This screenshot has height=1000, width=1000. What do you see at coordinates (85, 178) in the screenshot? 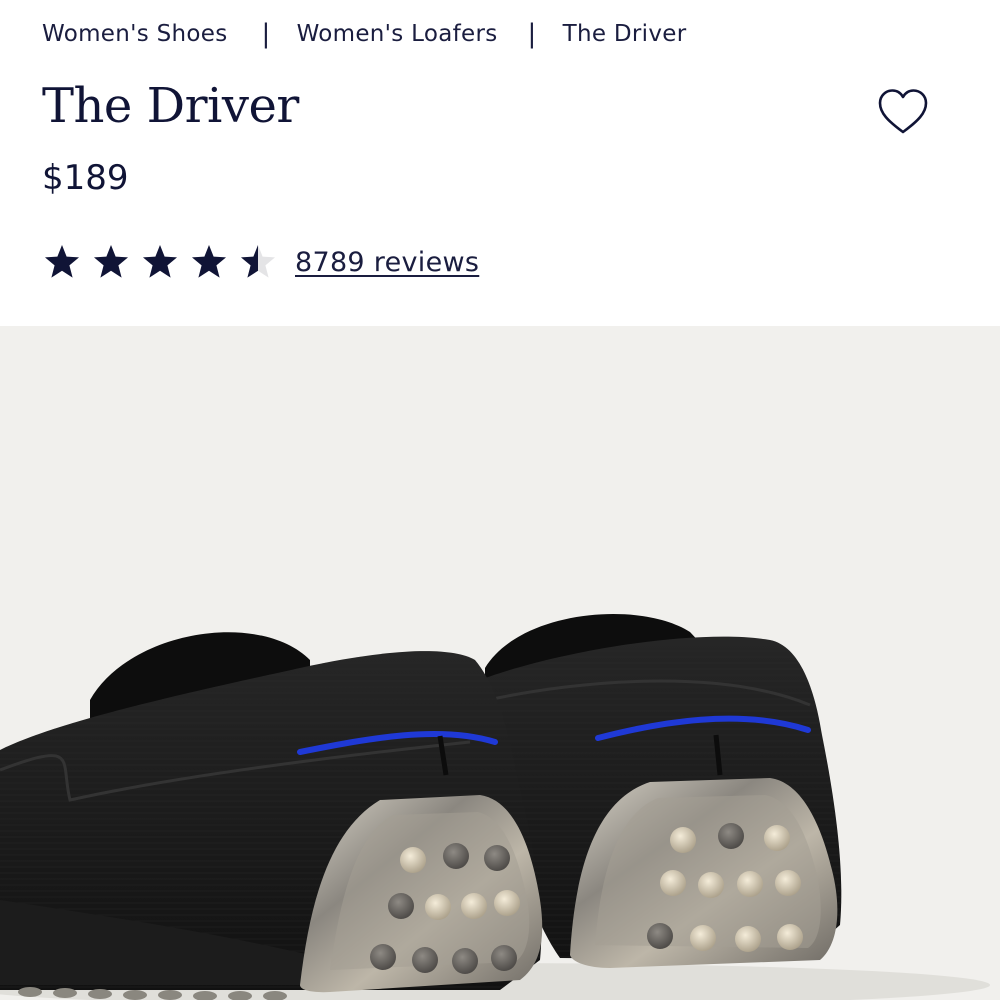
I see `product-price: $189` at bounding box center [85, 178].